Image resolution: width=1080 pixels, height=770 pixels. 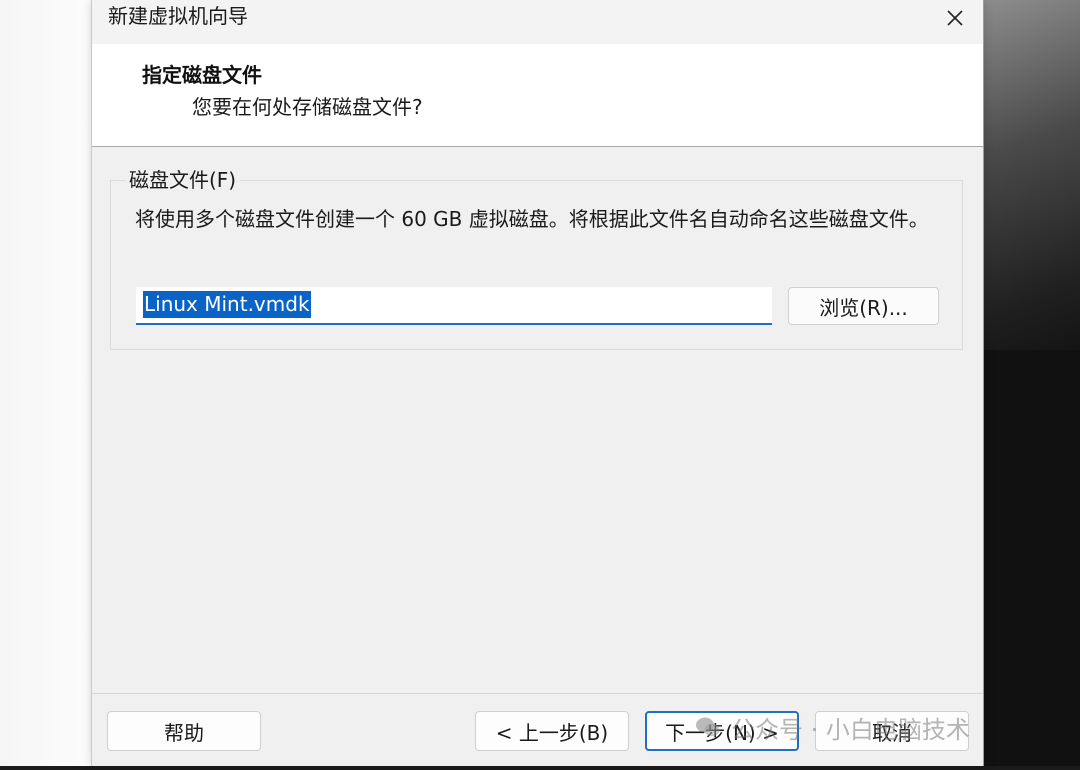 What do you see at coordinates (183, 180) in the screenshot?
I see `disk-file-group-label: 磁盘文件(F)` at bounding box center [183, 180].